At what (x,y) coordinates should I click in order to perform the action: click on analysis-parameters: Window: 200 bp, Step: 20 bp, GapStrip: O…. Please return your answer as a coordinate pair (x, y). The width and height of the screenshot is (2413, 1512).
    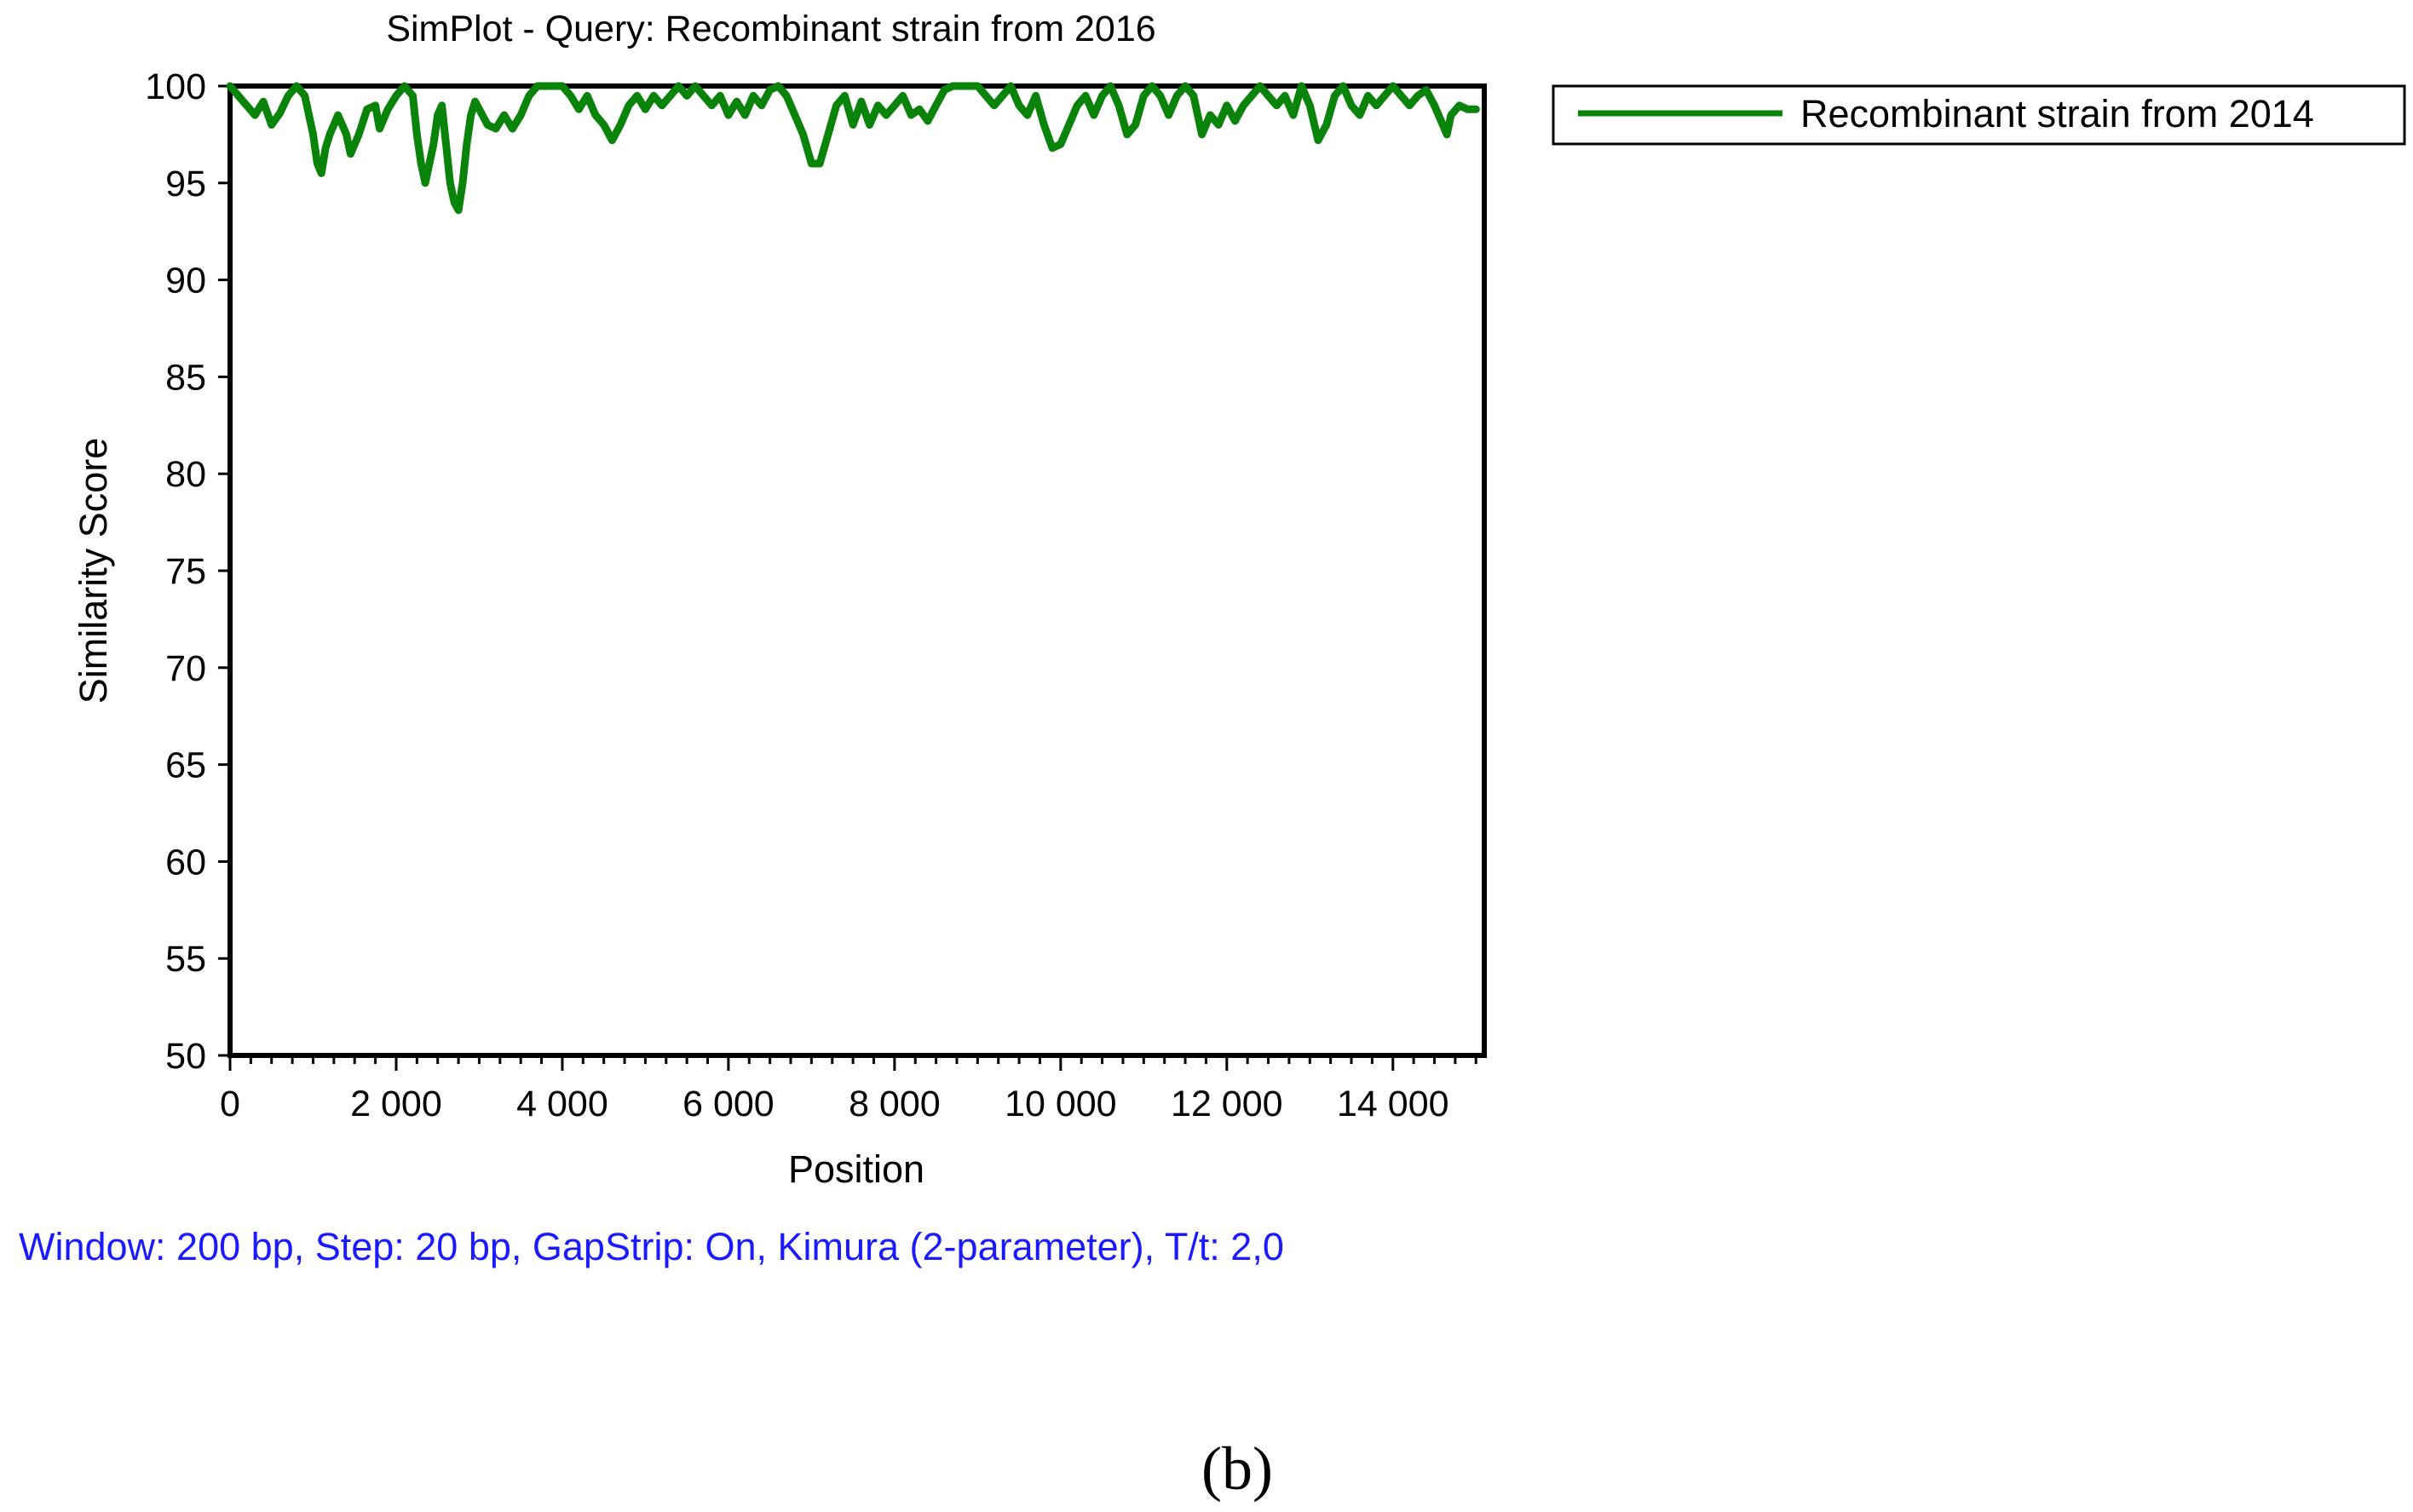
    Looking at the image, I should click on (651, 1246).